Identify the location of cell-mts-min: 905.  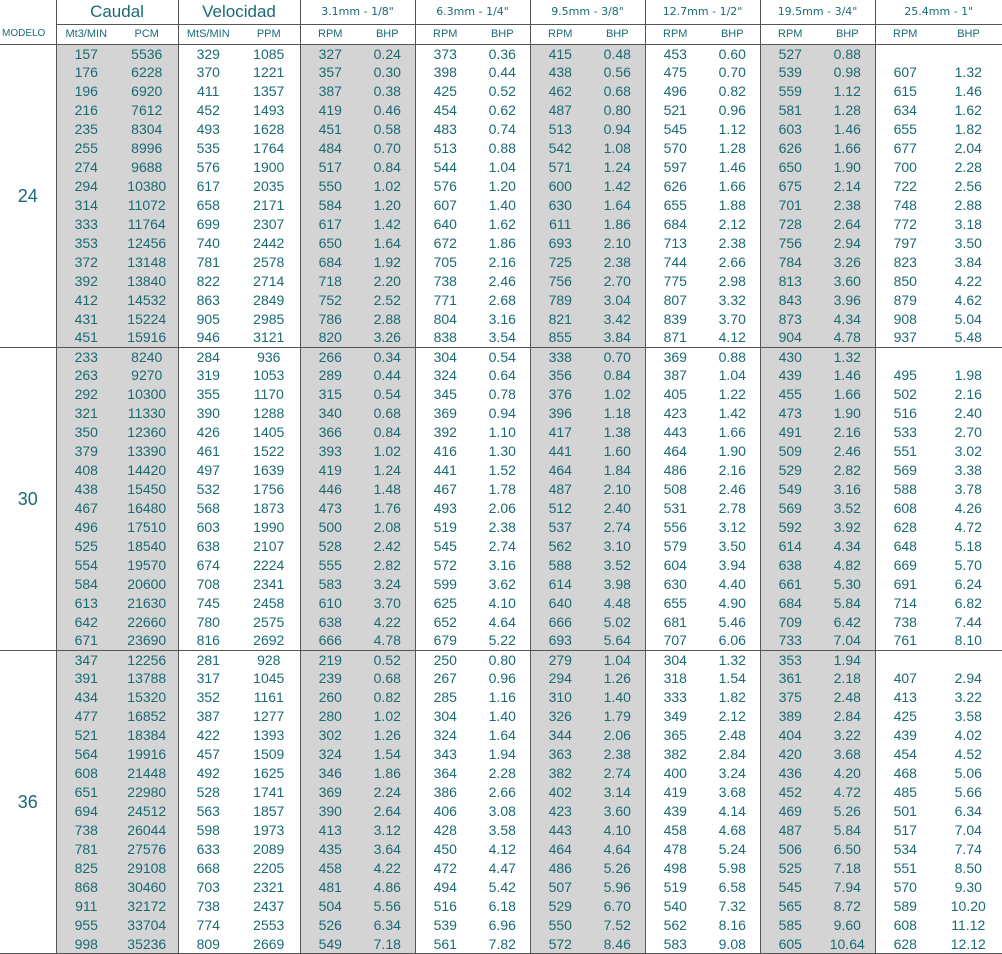
(207, 319).